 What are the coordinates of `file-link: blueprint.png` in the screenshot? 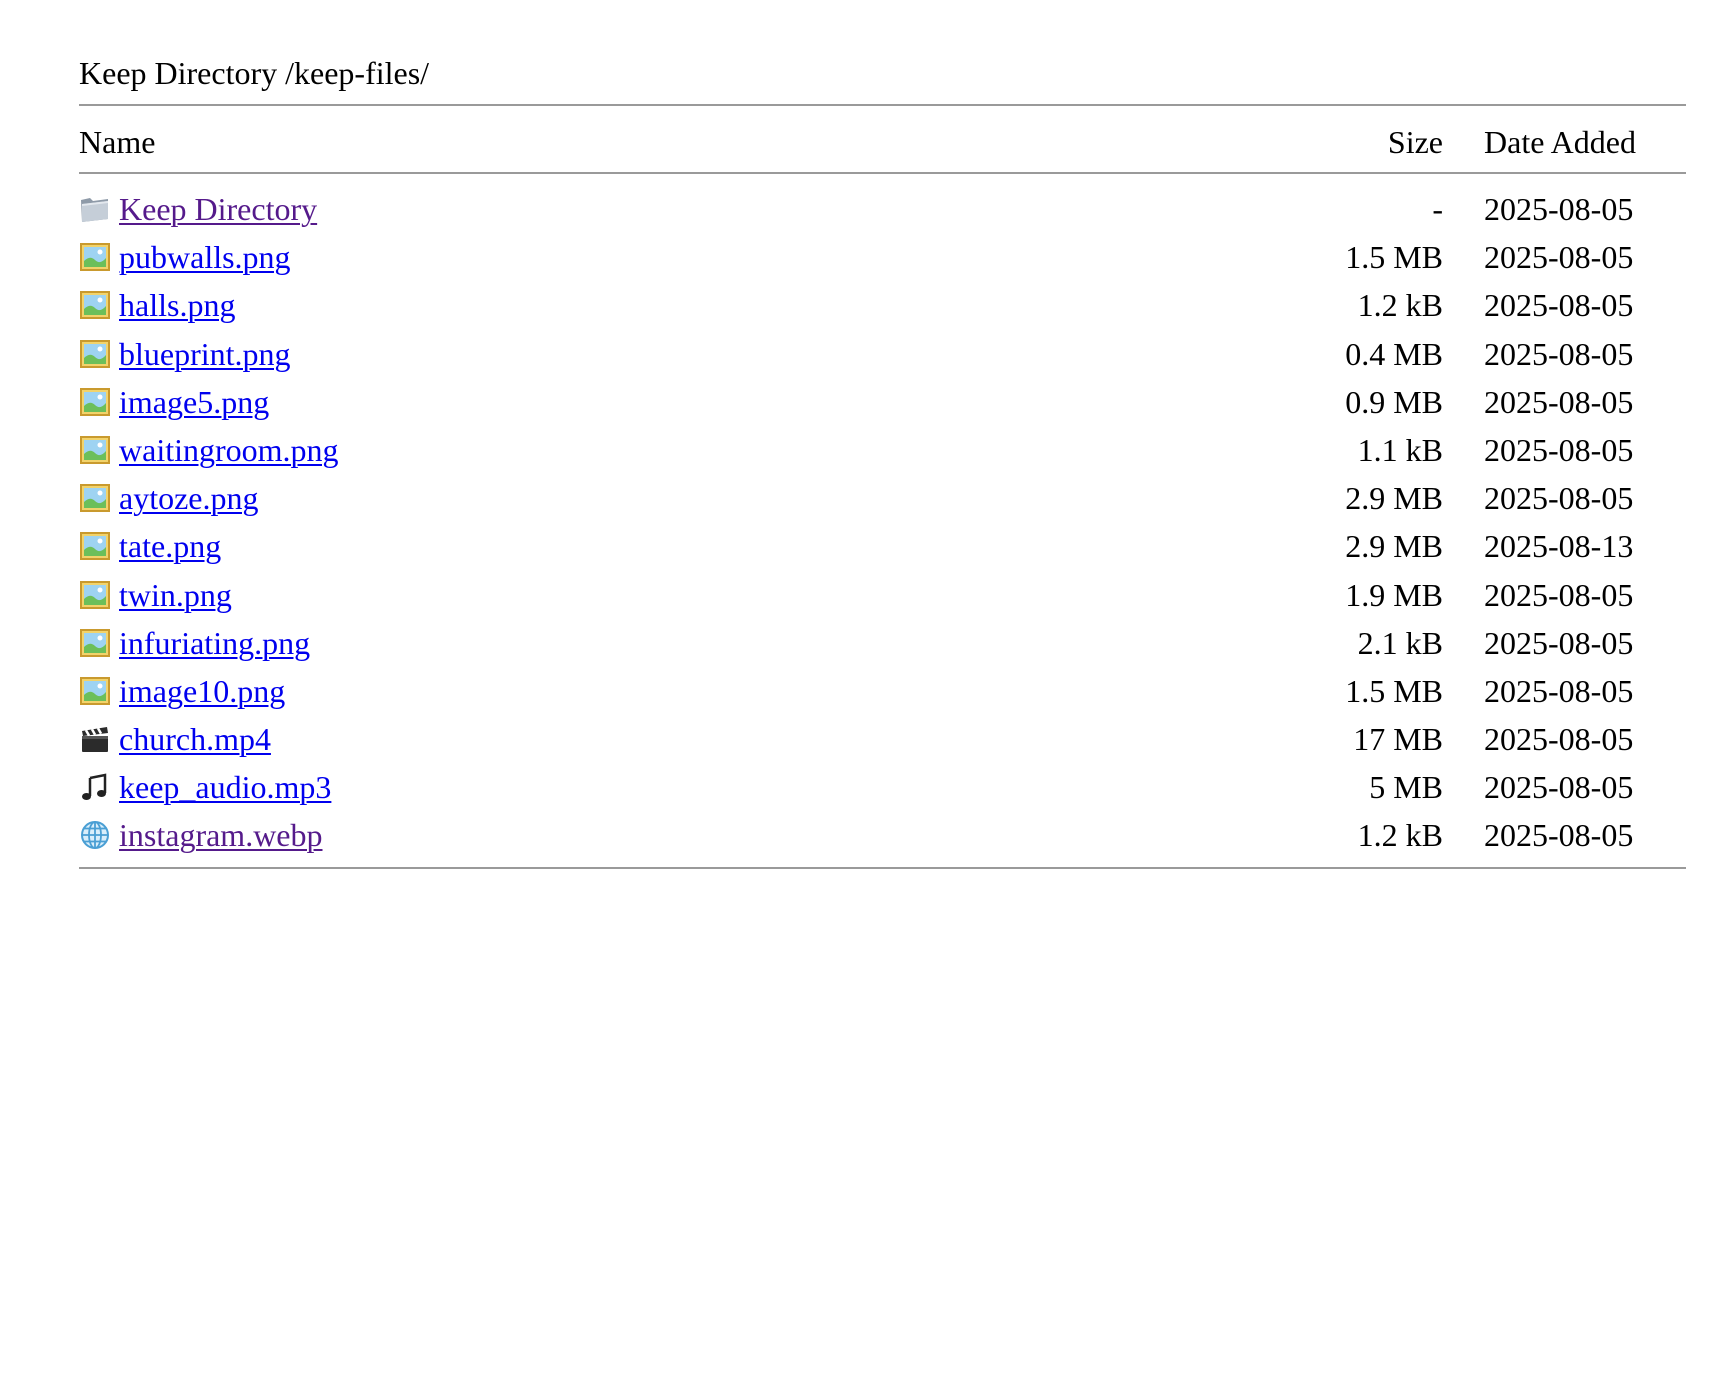 It's located at (205, 354).